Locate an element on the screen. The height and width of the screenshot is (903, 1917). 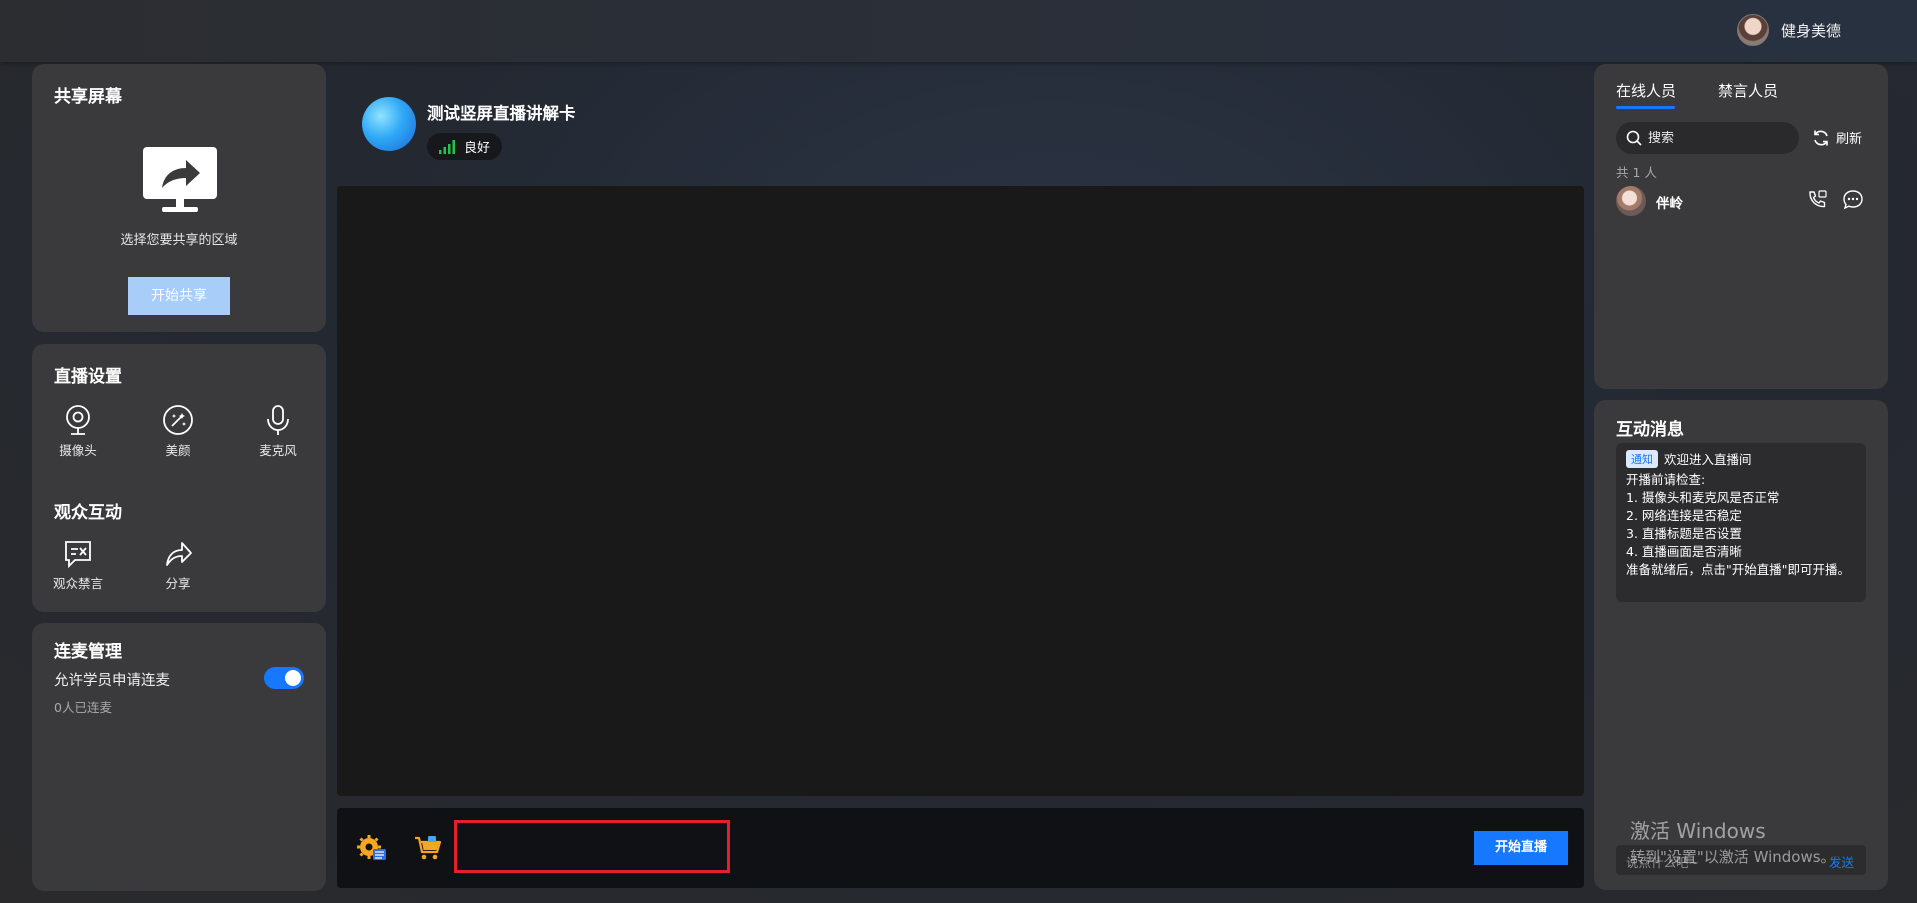
camera-label: 摄像头 is located at coordinates (78, 450).